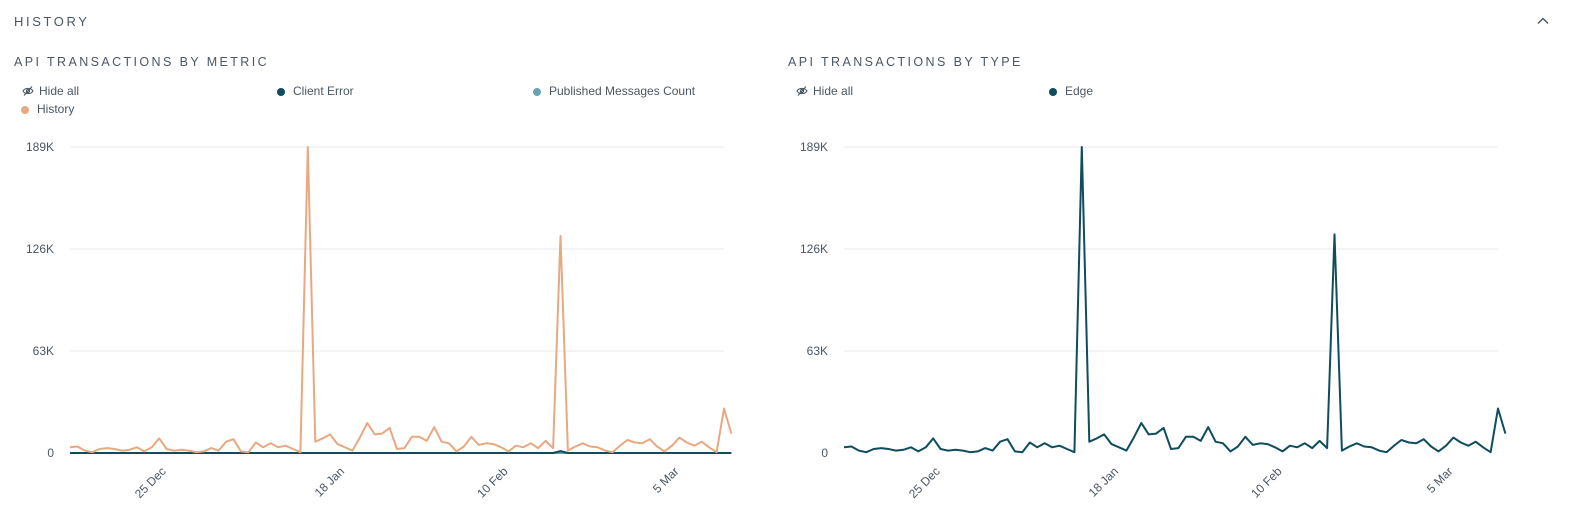 Image resolution: width=1572 pixels, height=524 pixels. What do you see at coordinates (1543, 21) in the screenshot?
I see `chevron-up-icon` at bounding box center [1543, 21].